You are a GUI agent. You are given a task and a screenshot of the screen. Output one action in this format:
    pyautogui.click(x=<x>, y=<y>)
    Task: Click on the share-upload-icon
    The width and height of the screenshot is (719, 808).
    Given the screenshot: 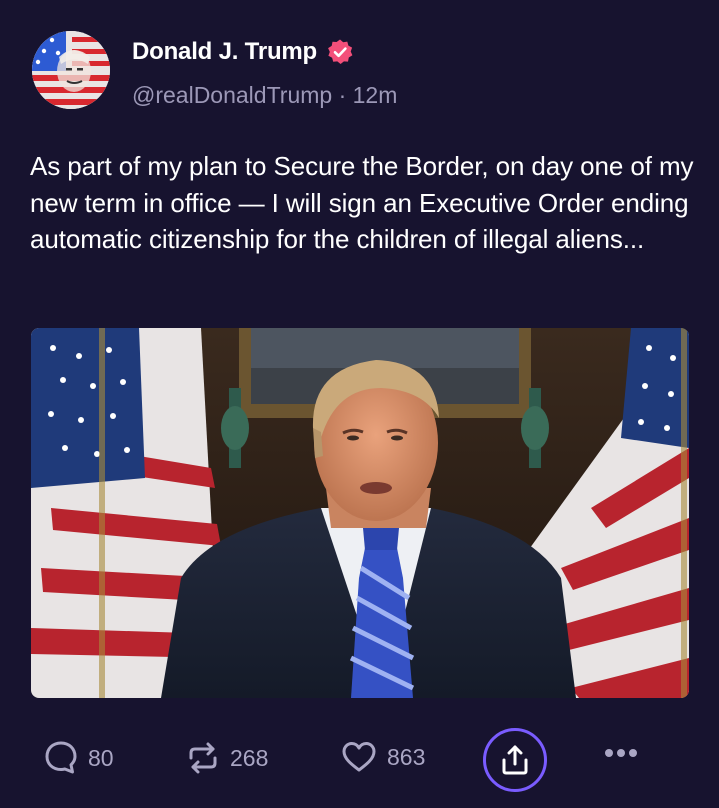 What is the action you would take?
    pyautogui.click(x=515, y=760)
    